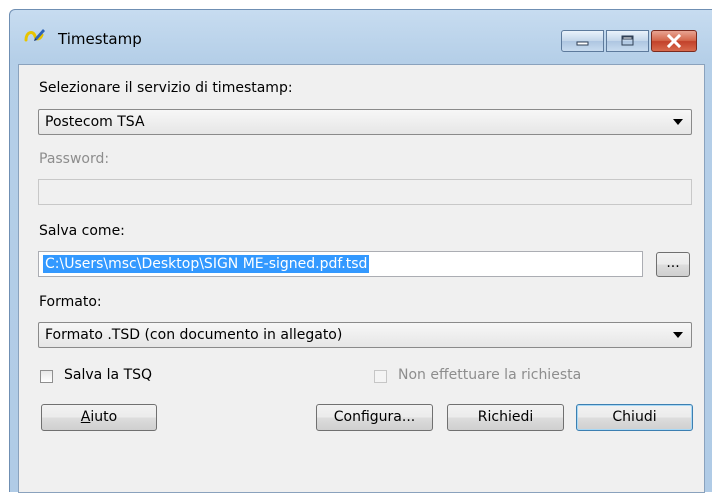 The height and width of the screenshot is (493, 712). I want to click on close-button: Chiudi, so click(634, 417).